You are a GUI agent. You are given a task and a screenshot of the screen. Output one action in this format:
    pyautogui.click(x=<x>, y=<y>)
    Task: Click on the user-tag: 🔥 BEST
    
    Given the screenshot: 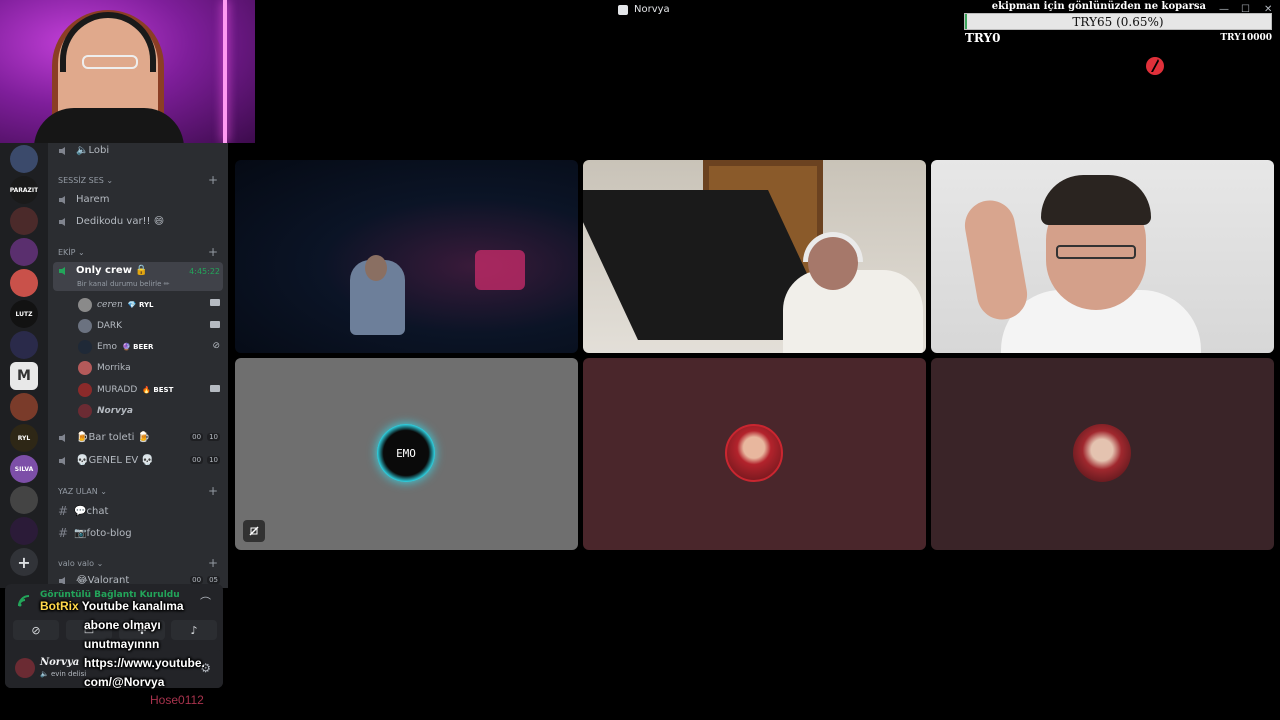 What is the action you would take?
    pyautogui.click(x=158, y=390)
    